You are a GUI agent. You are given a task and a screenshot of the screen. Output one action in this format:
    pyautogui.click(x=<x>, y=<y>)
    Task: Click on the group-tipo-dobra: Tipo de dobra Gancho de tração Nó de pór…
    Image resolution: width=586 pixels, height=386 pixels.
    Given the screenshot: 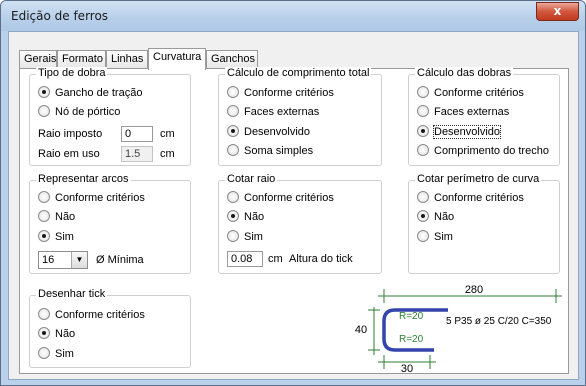 What is the action you would take?
    pyautogui.click(x=110, y=116)
    